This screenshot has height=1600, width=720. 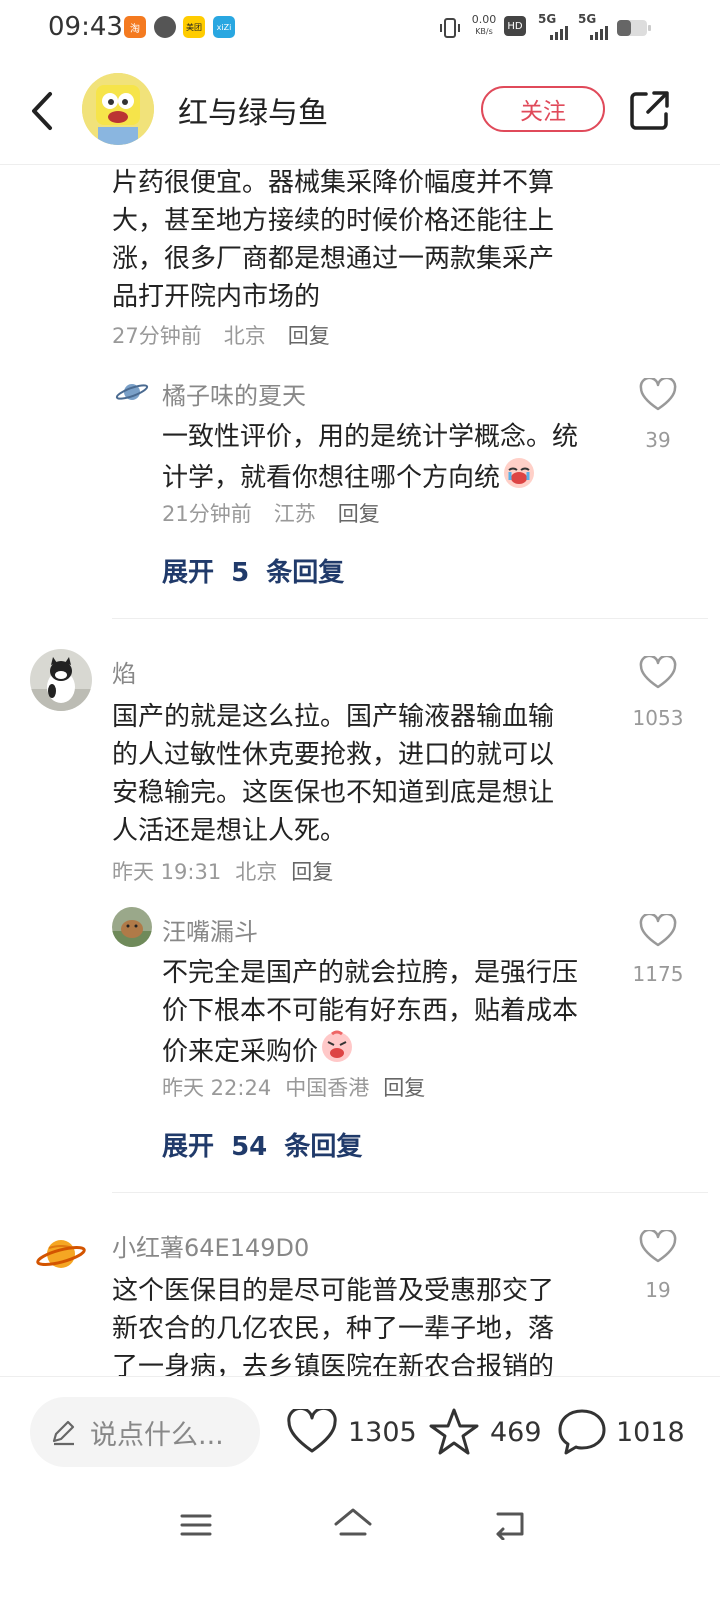 What do you see at coordinates (372, 335) in the screenshot?
I see `comment-meta: 27分钟前 北京 回复` at bounding box center [372, 335].